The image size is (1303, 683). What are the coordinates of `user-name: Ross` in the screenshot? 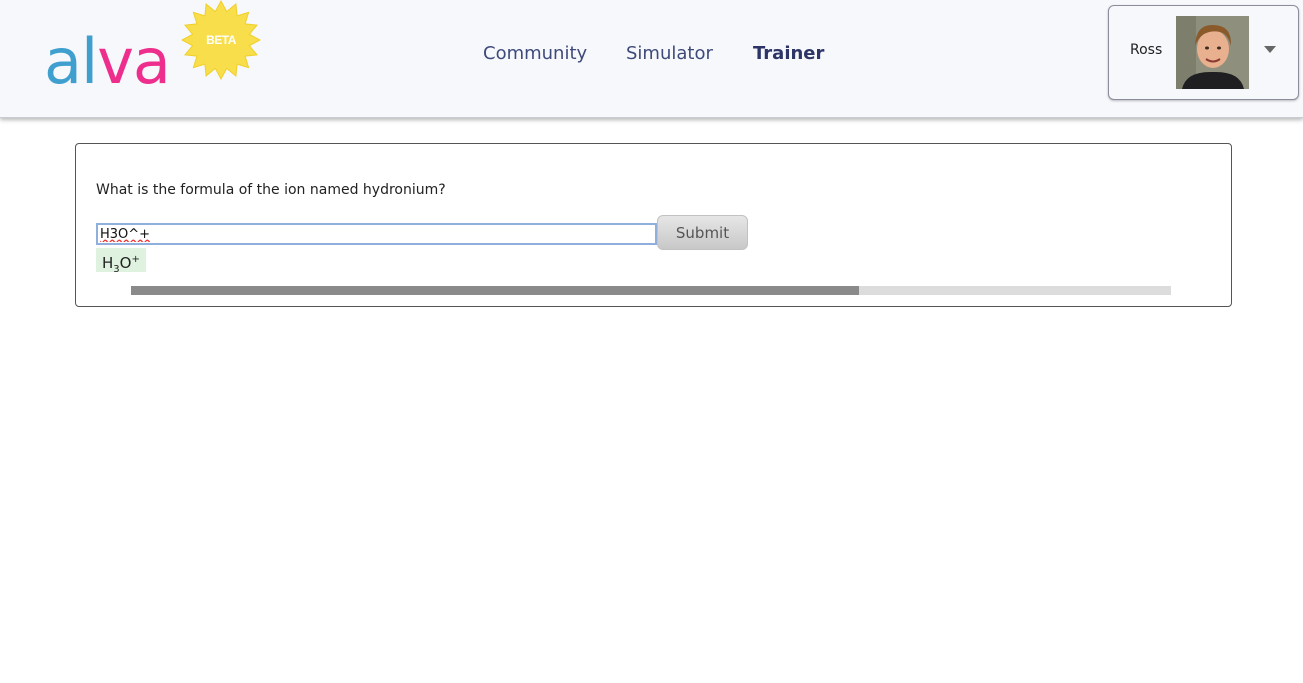 It's located at (1146, 50).